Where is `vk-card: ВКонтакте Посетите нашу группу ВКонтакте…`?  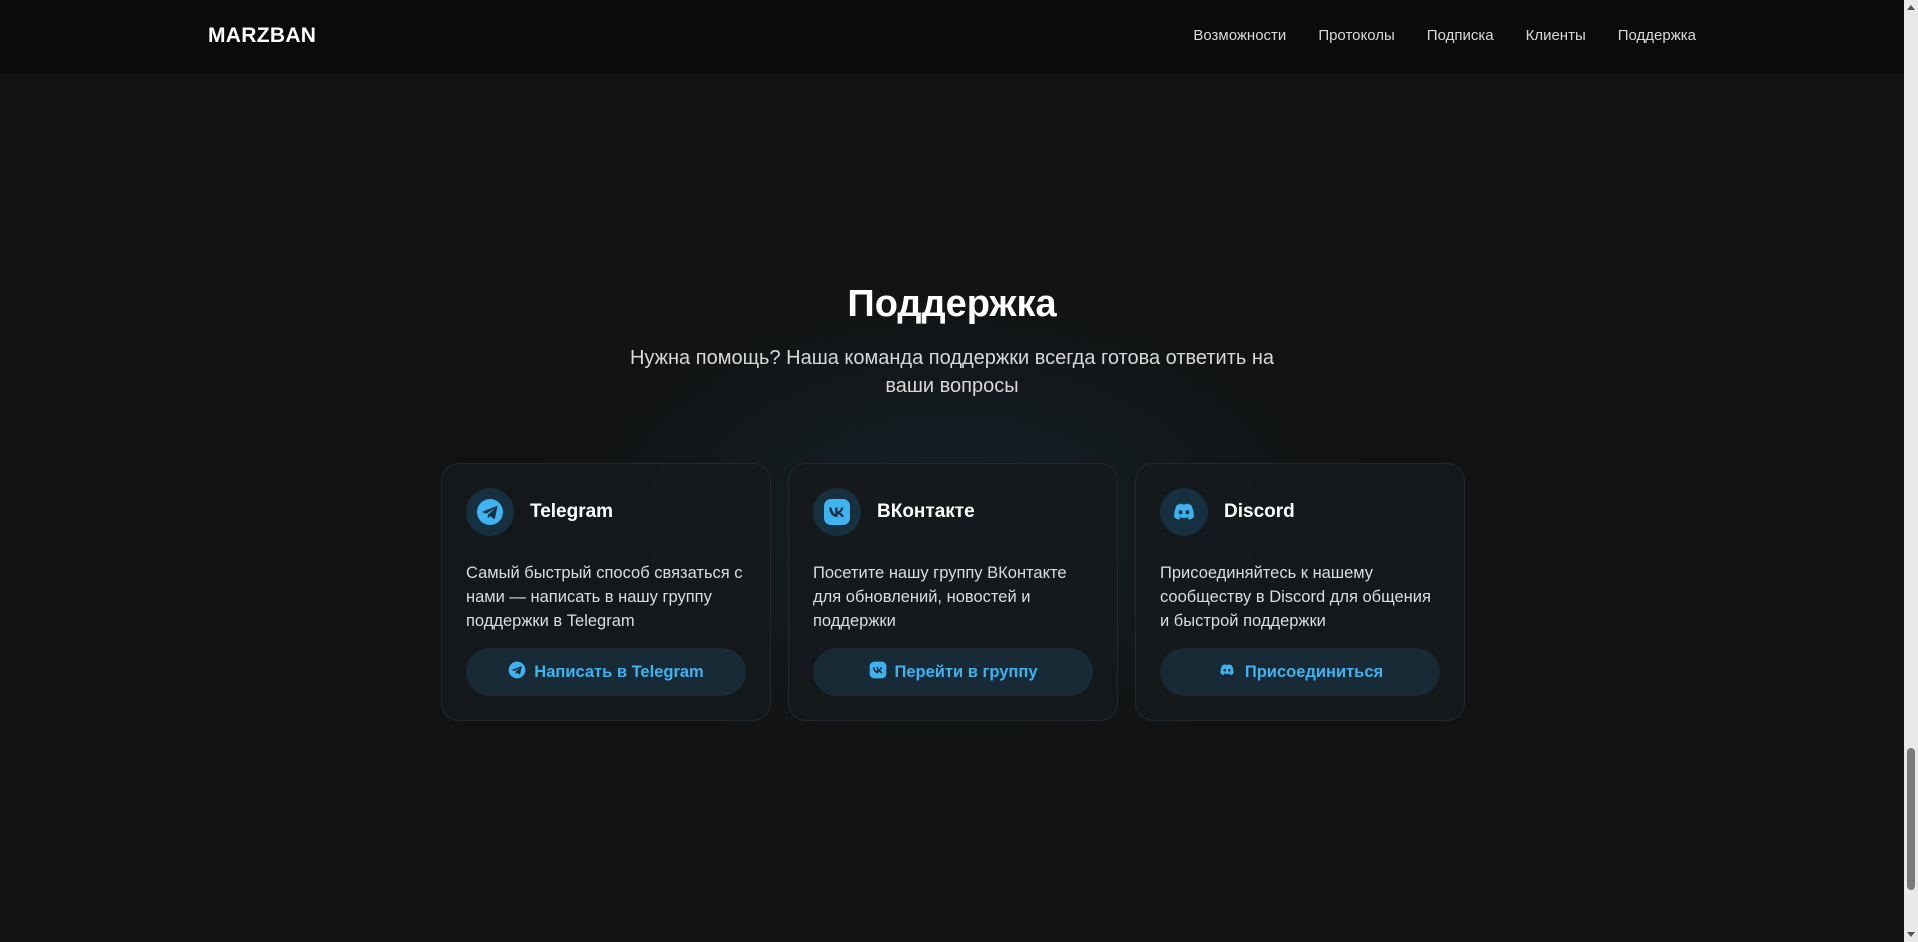 vk-card: ВКонтакте Посетите нашу группу ВКонтакте… is located at coordinates (953, 592).